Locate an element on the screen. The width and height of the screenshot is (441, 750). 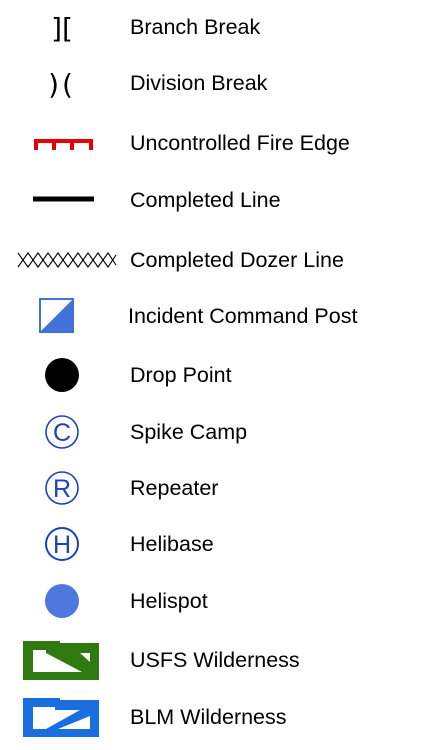
legend-item-spike-camp: C Spike Camp is located at coordinates (220, 432).